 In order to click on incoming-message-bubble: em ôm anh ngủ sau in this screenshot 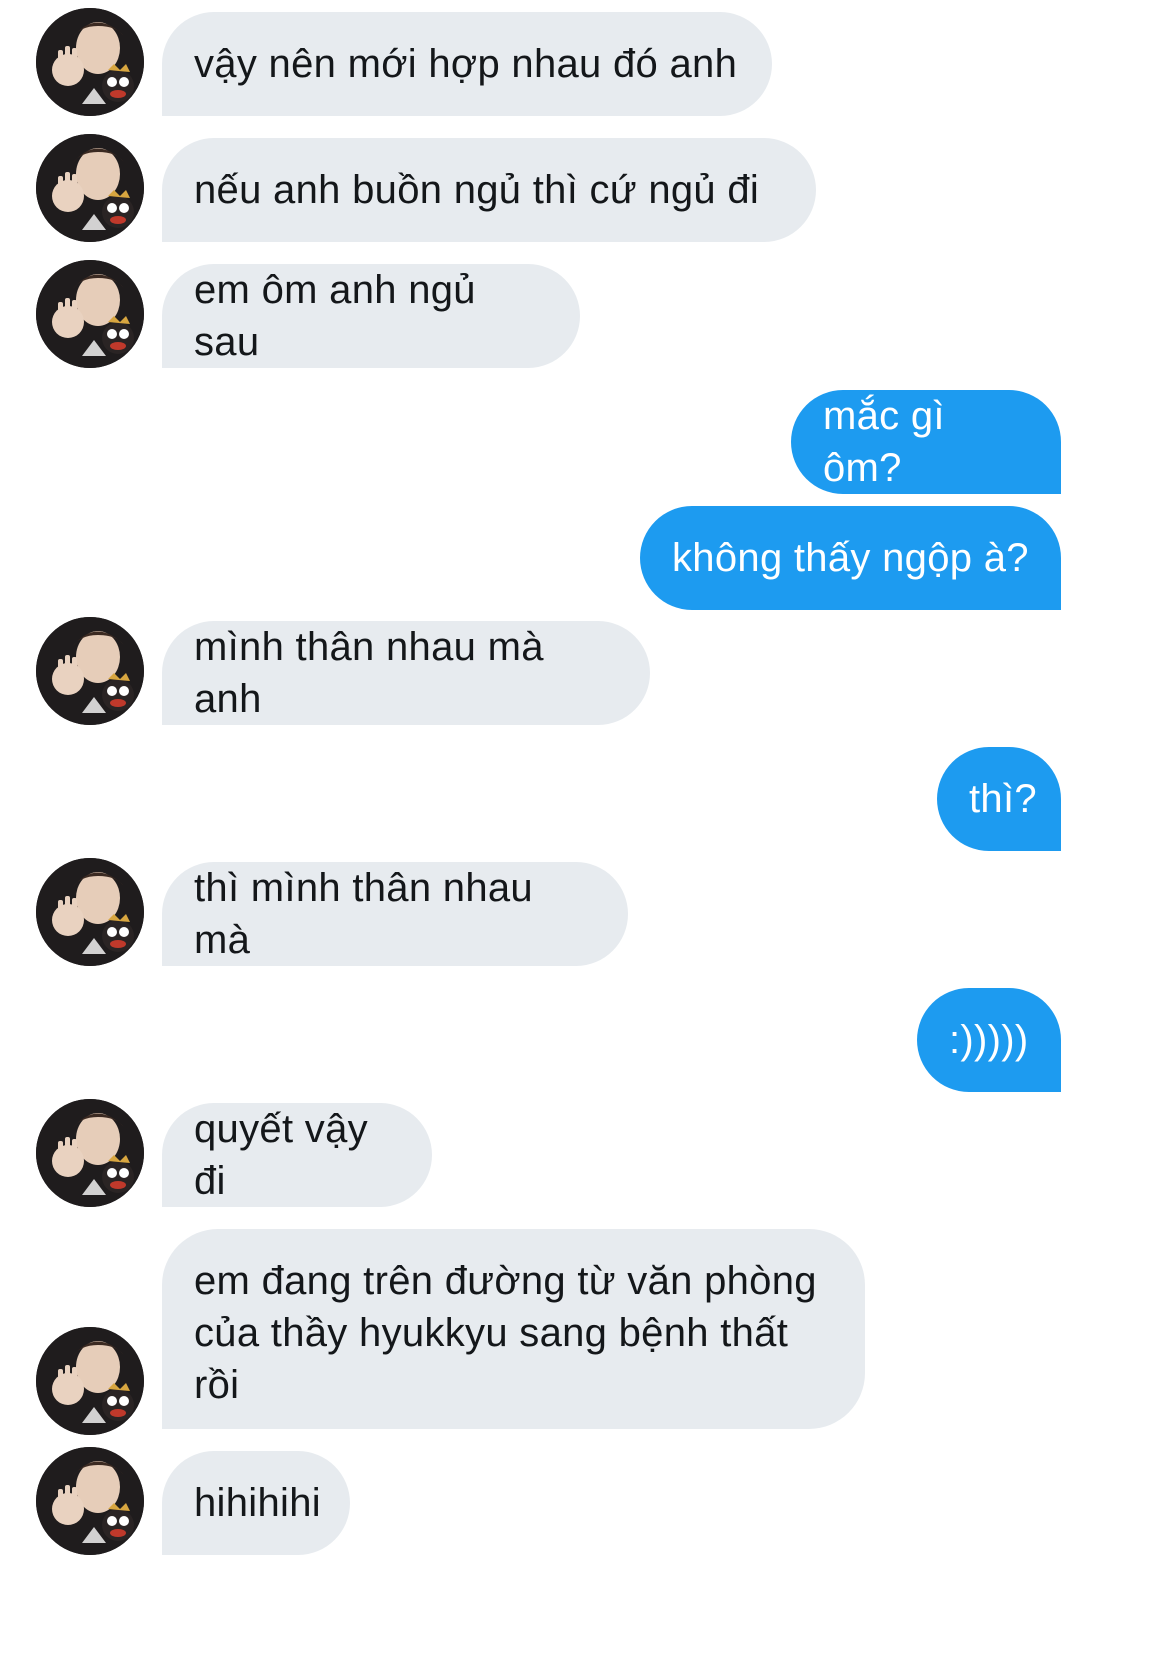, I will do `click(371, 316)`.